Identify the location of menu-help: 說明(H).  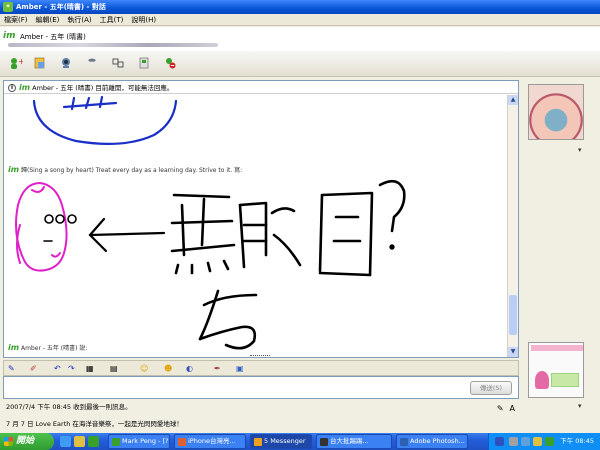
(143, 19).